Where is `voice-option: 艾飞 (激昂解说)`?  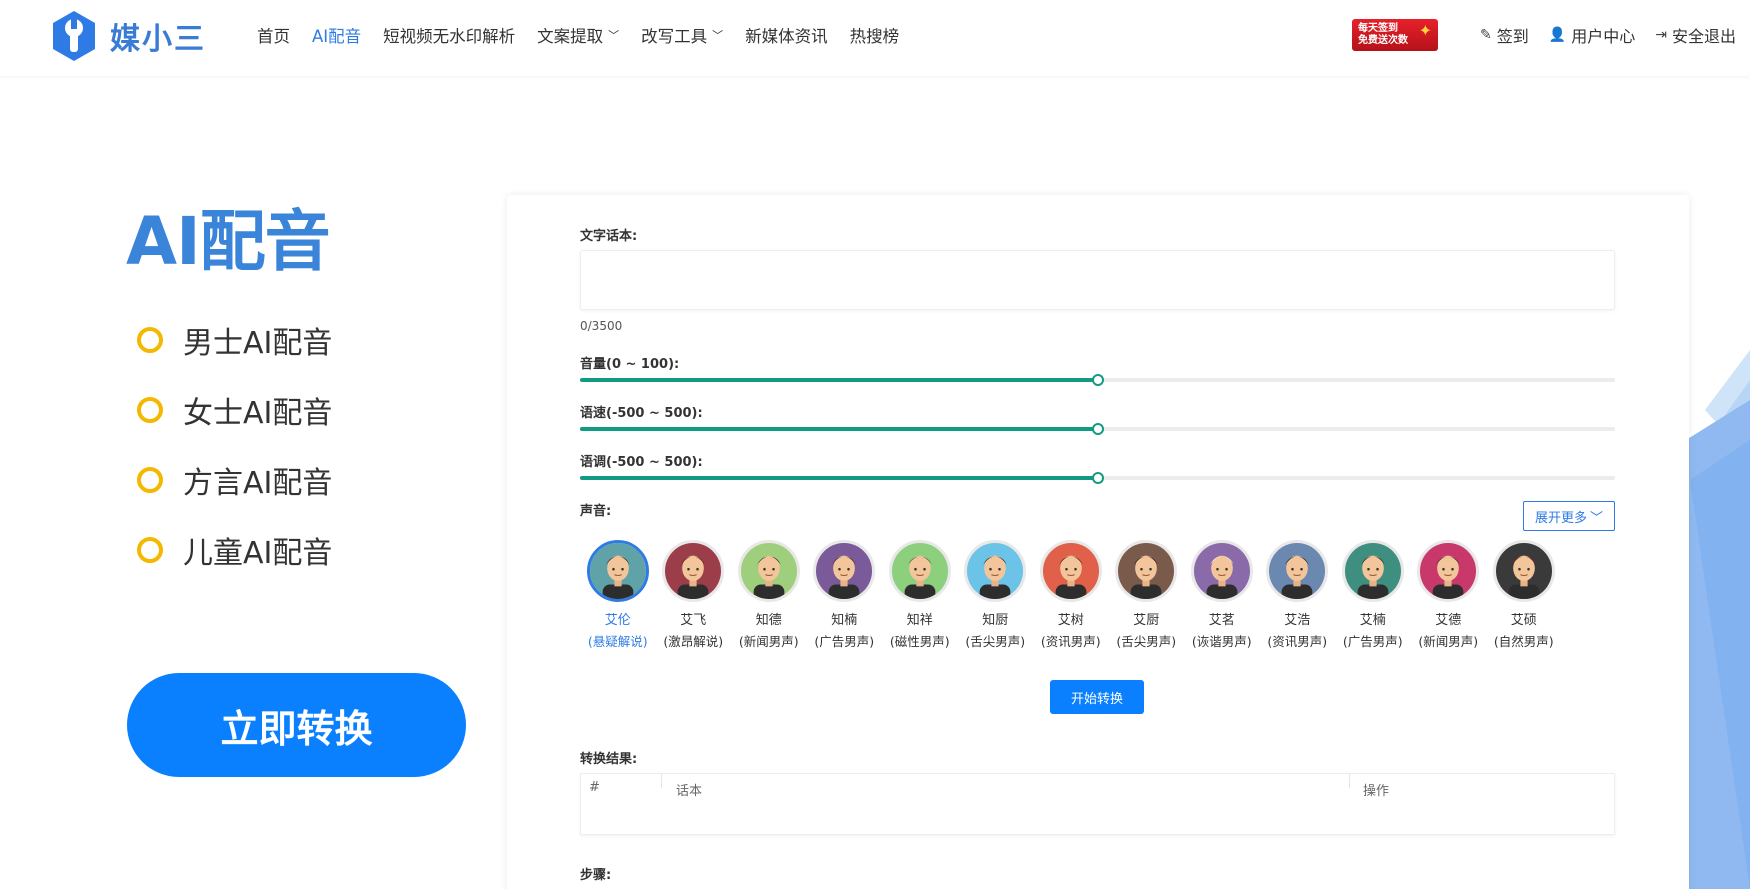
voice-option: 艾飞 (激昂解说) is located at coordinates (694, 595).